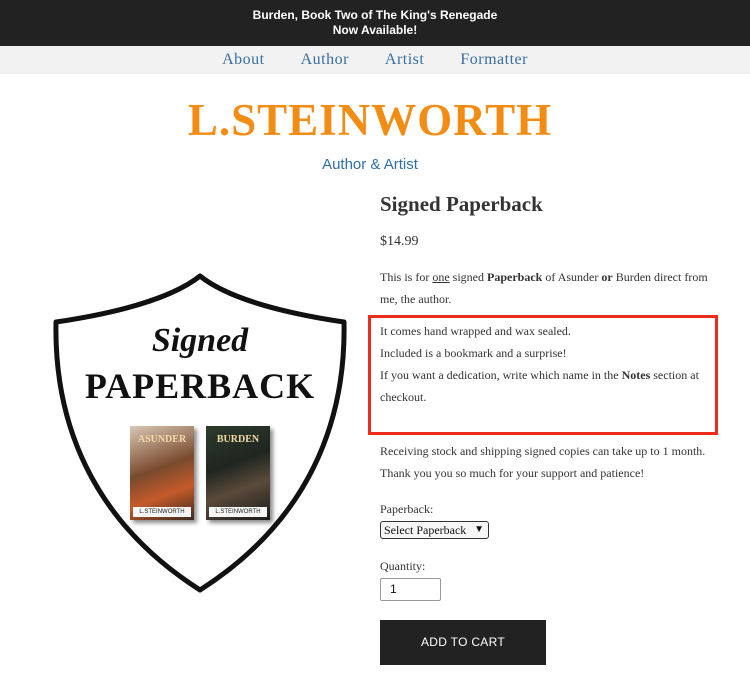 This screenshot has width=750, height=679. What do you see at coordinates (325, 60) in the screenshot?
I see `nav-author: Author` at bounding box center [325, 60].